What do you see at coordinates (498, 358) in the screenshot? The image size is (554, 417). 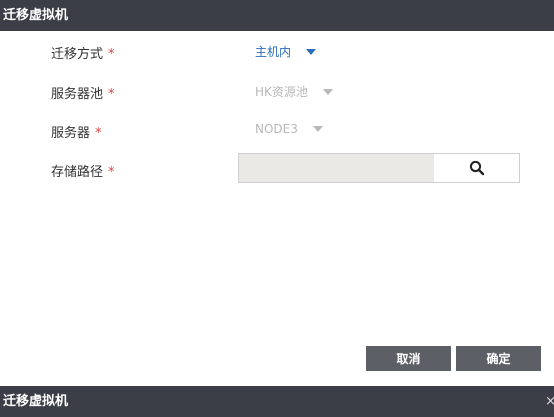 I see `ok-button: 确定` at bounding box center [498, 358].